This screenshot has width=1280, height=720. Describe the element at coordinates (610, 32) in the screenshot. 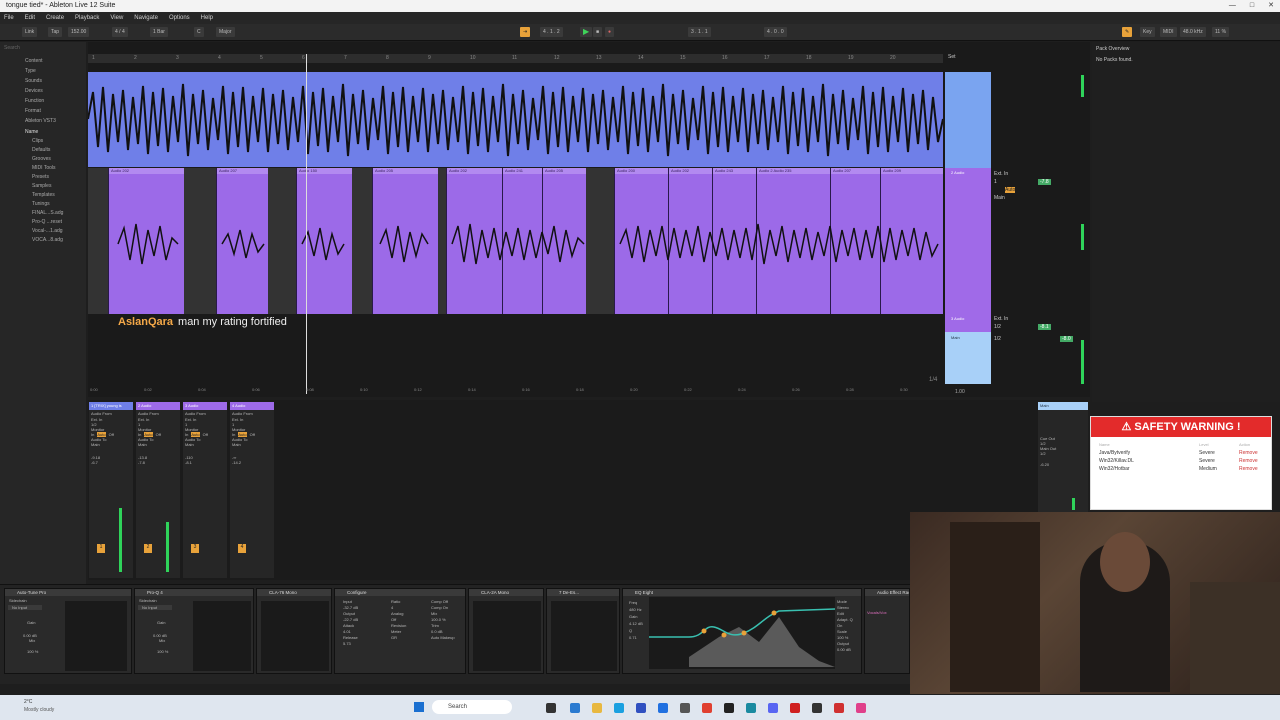

I see `record-icon: ●` at that location.